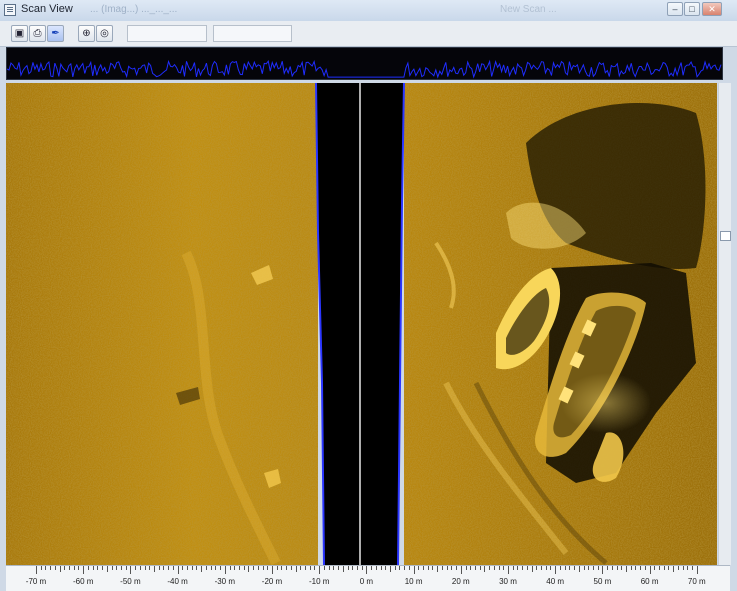  I want to click on ruler-label: -60 m, so click(83, 581).